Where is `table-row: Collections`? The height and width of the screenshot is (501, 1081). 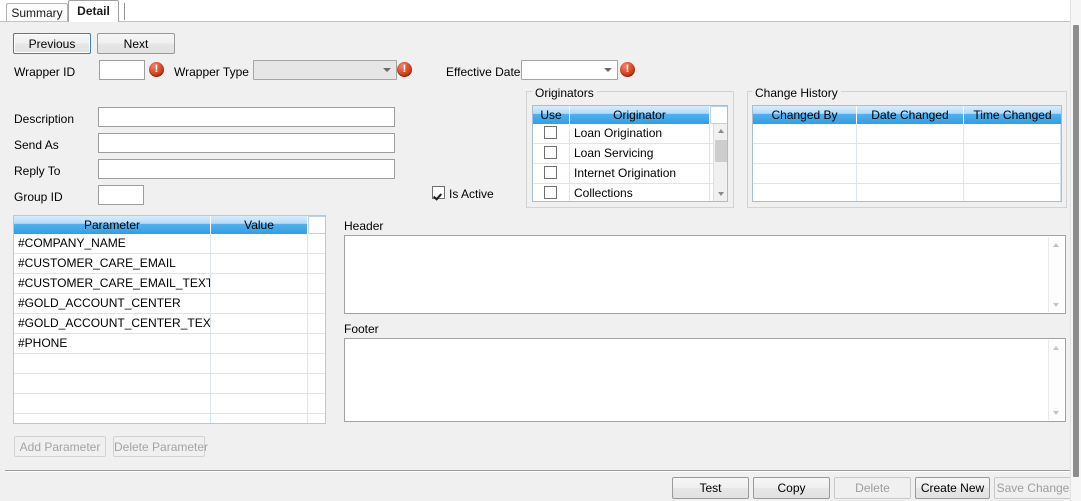
table-row: Collections is located at coordinates (630, 192).